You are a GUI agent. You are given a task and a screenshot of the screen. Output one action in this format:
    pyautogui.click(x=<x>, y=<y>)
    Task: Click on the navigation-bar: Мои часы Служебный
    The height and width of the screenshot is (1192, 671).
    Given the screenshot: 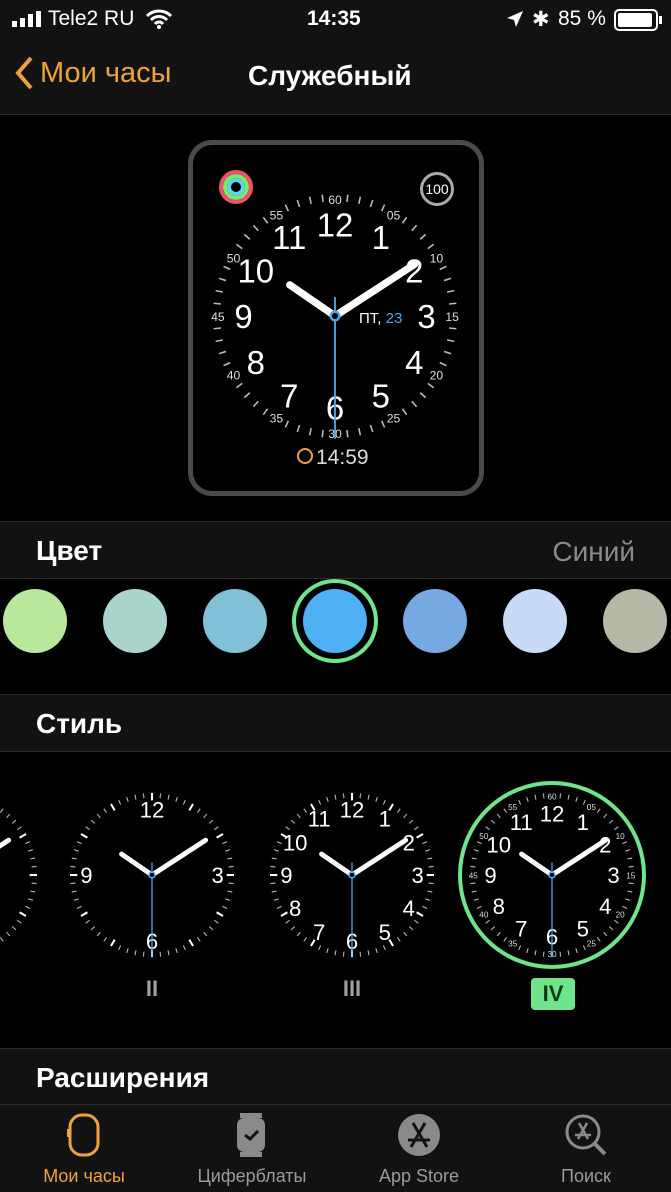 What is the action you would take?
    pyautogui.click(x=335, y=77)
    